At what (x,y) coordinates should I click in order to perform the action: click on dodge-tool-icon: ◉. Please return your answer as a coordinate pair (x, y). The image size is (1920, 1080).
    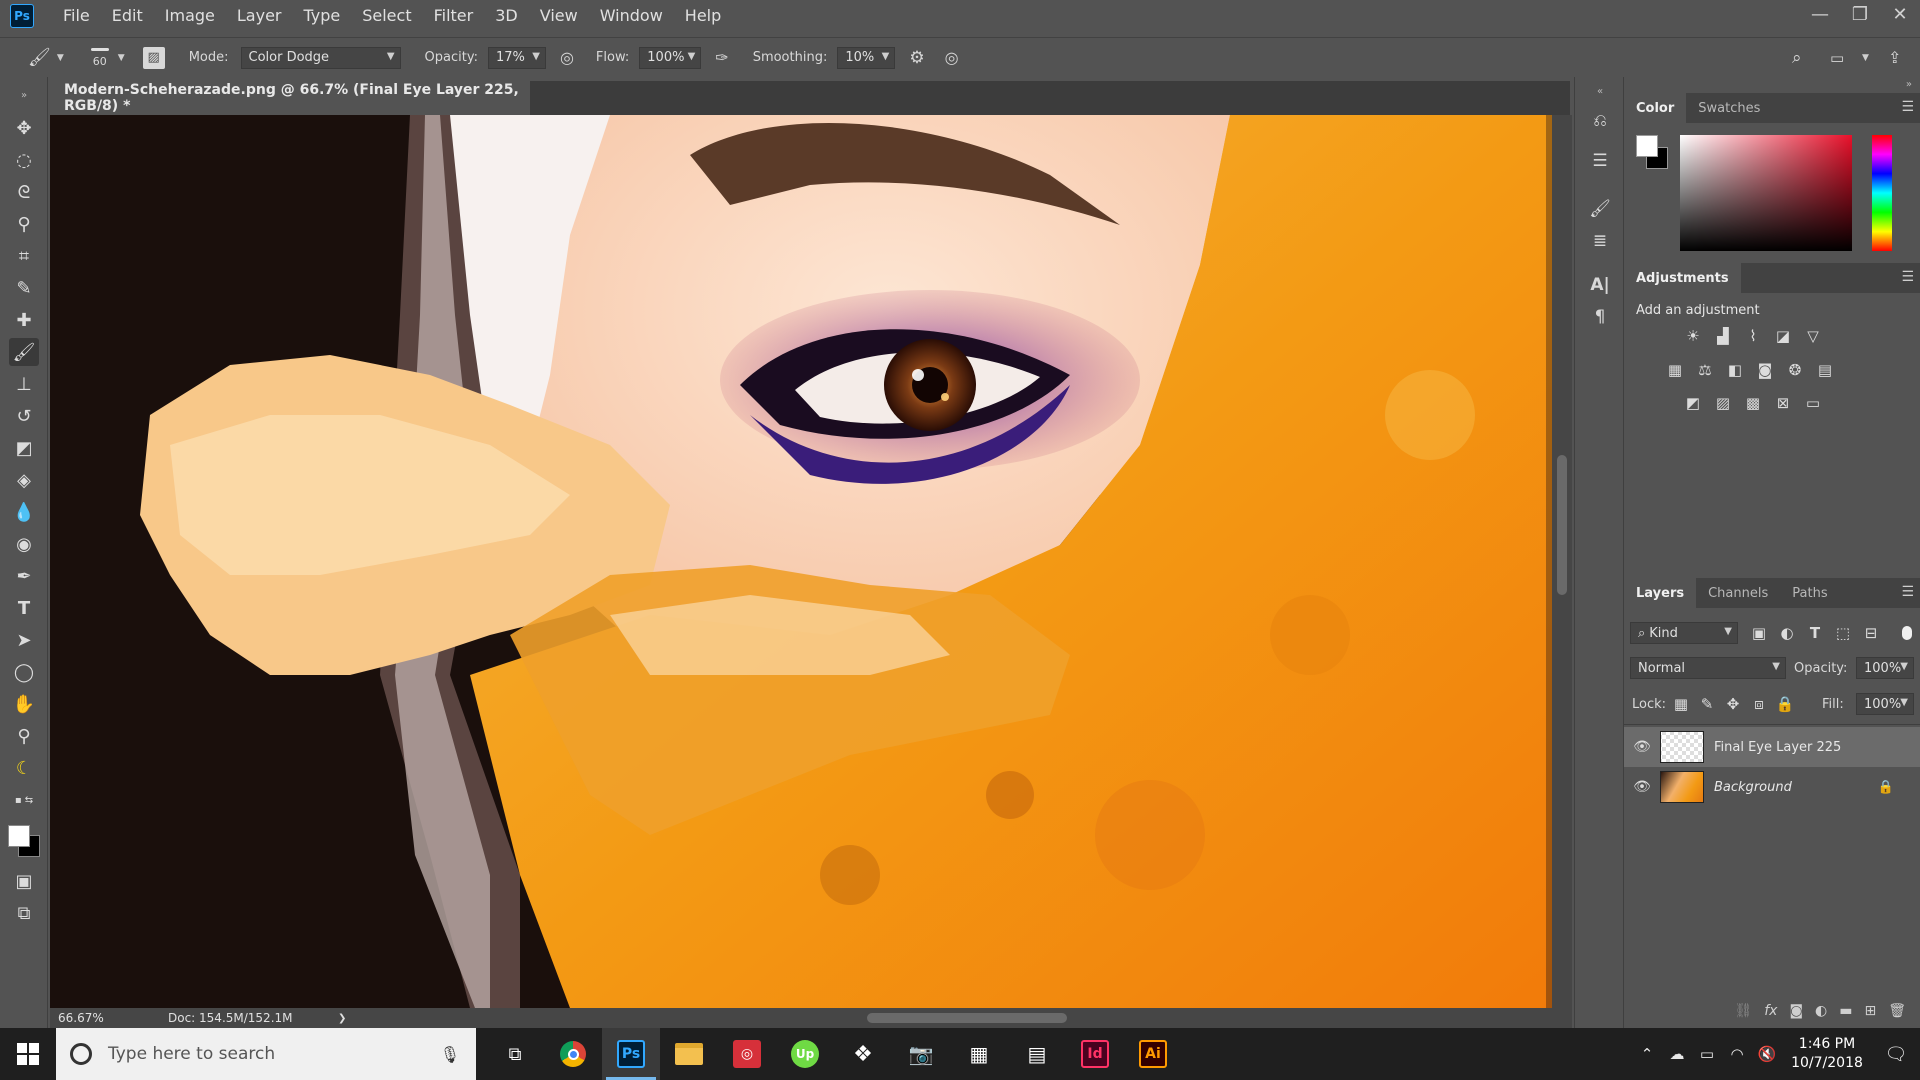
    Looking at the image, I should click on (24, 544).